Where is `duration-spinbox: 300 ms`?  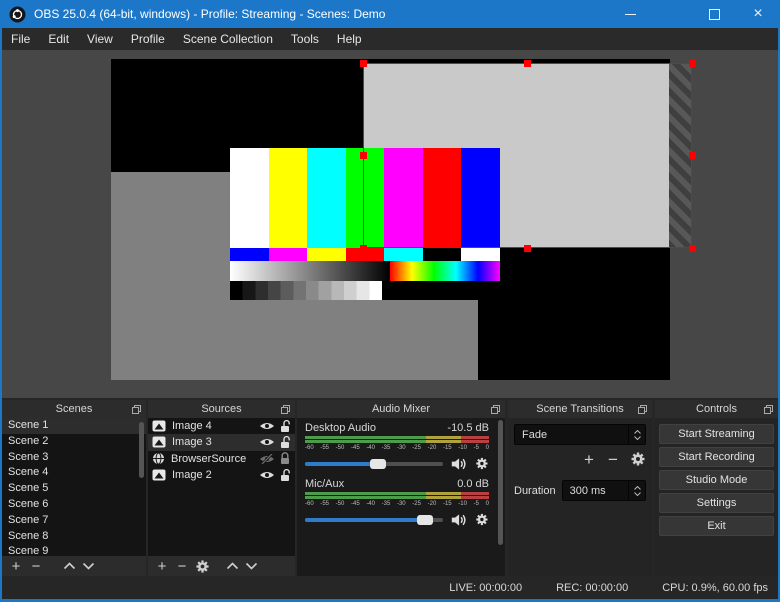
duration-spinbox: 300 ms is located at coordinates (603, 490).